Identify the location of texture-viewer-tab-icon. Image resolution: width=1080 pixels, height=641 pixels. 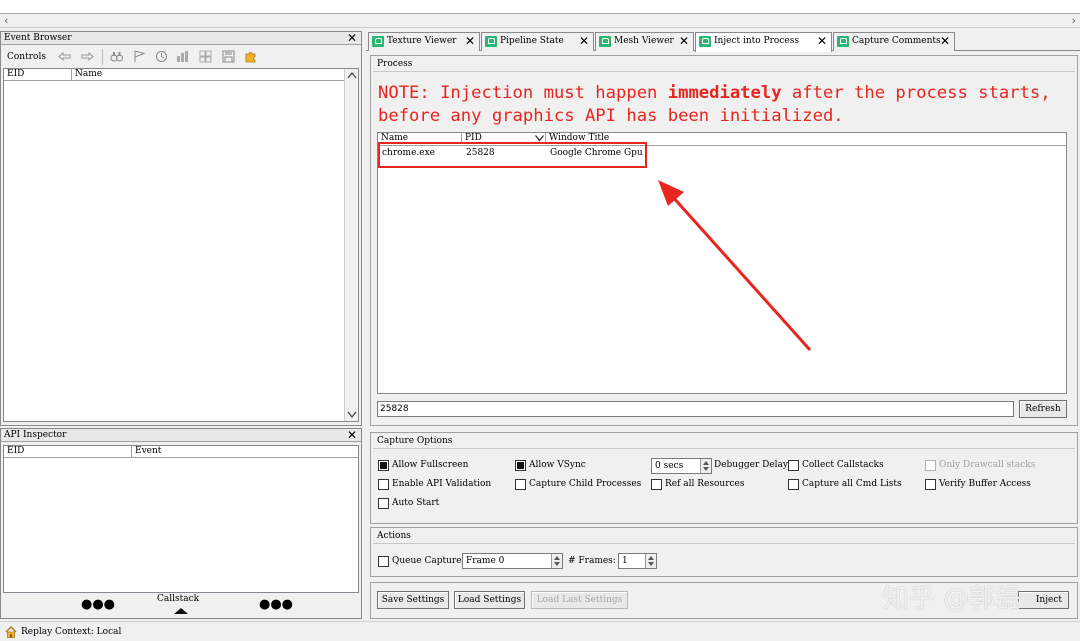
(378, 41).